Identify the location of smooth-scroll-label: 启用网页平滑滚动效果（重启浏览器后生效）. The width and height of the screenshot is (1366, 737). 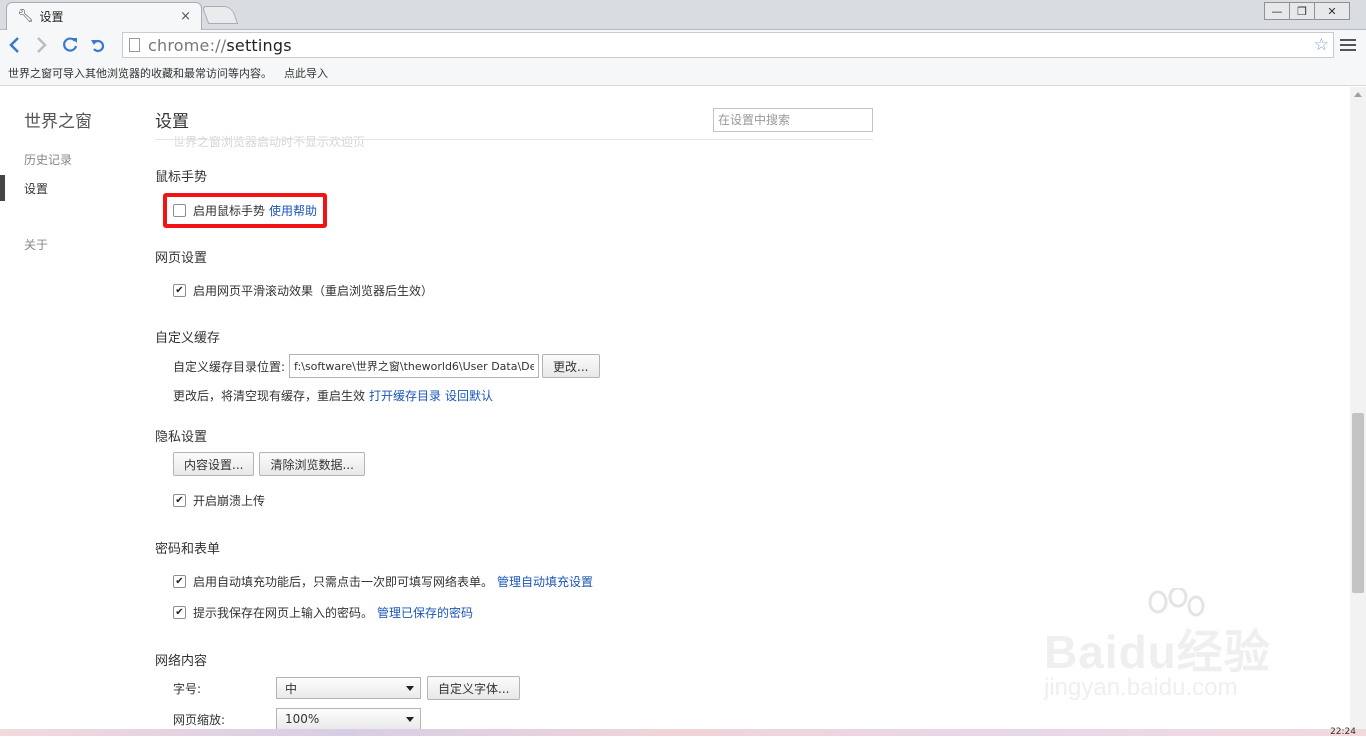
(313, 291).